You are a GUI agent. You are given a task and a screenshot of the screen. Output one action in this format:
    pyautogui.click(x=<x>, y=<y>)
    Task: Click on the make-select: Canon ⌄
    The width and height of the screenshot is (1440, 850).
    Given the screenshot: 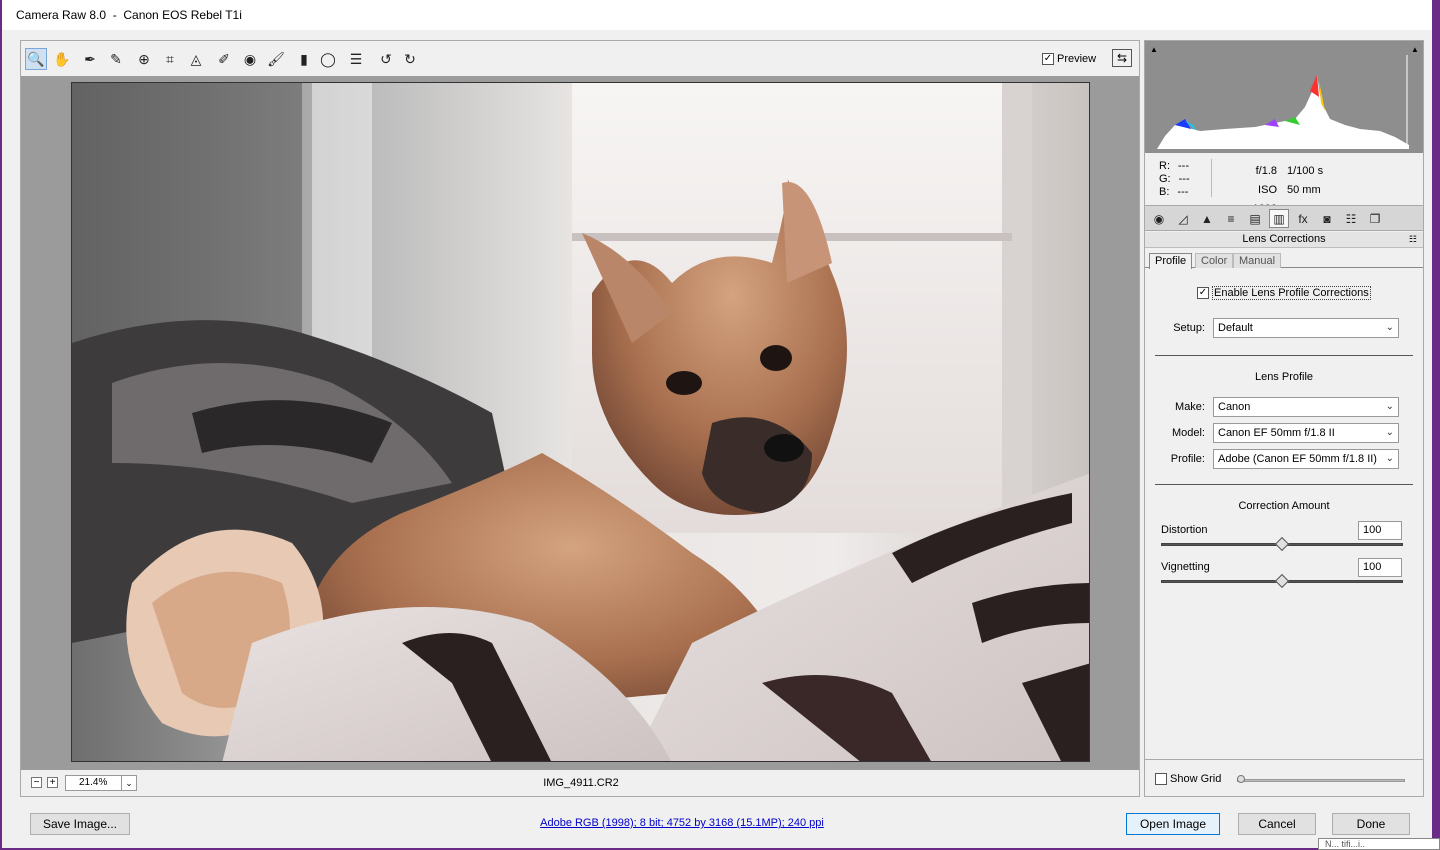 What is the action you would take?
    pyautogui.click(x=1306, y=407)
    